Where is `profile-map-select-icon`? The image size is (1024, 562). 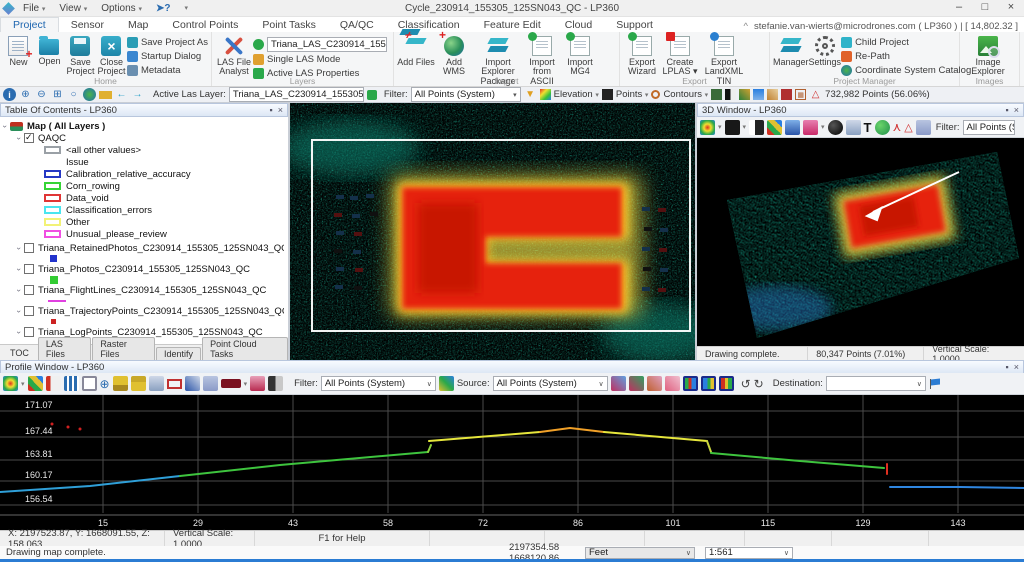
profile-map-select-icon is located at coordinates (156, 383).